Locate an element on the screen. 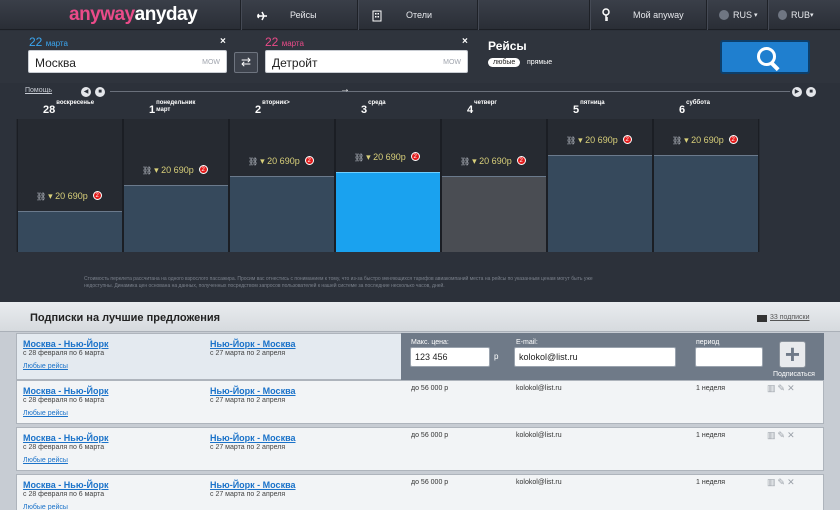  period-input is located at coordinates (729, 357).